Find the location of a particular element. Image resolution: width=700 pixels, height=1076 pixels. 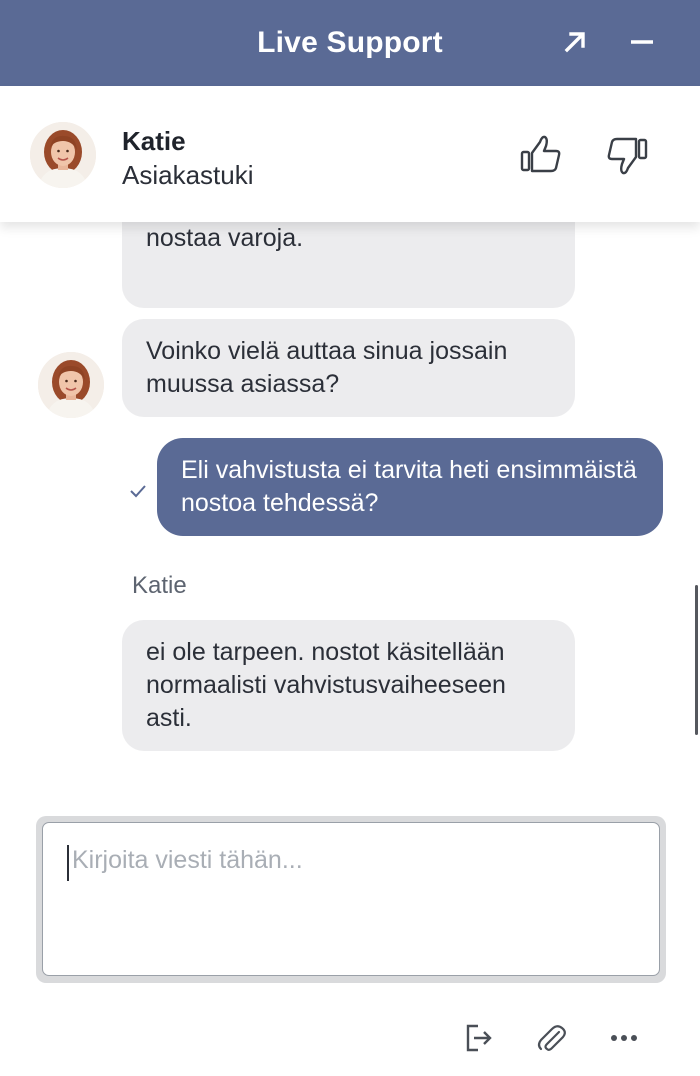

agent-name: Katie is located at coordinates (154, 141).